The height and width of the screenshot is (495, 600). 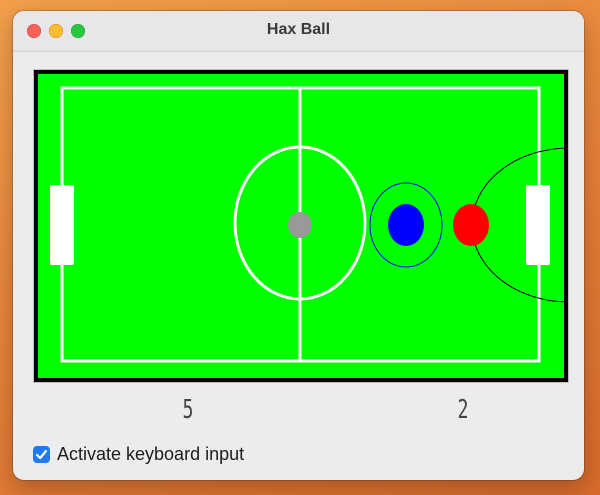 I want to click on left-team-score: 5, so click(x=188, y=410).